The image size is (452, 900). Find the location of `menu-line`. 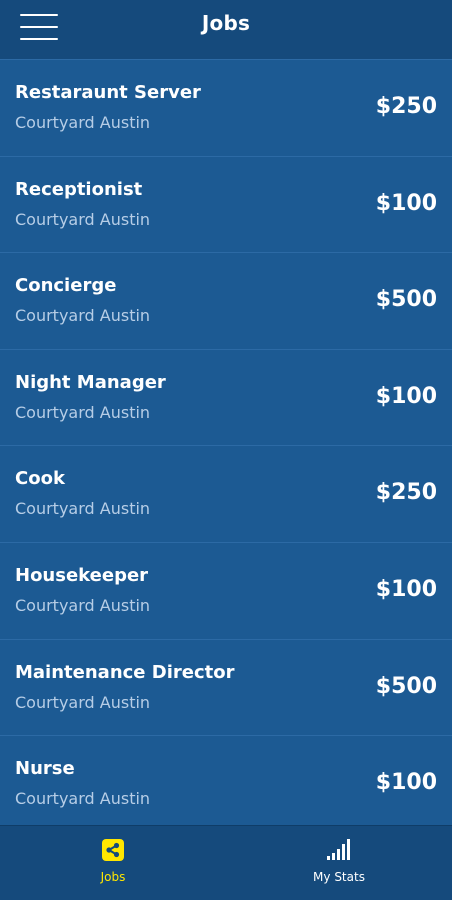

menu-line is located at coordinates (39, 39).